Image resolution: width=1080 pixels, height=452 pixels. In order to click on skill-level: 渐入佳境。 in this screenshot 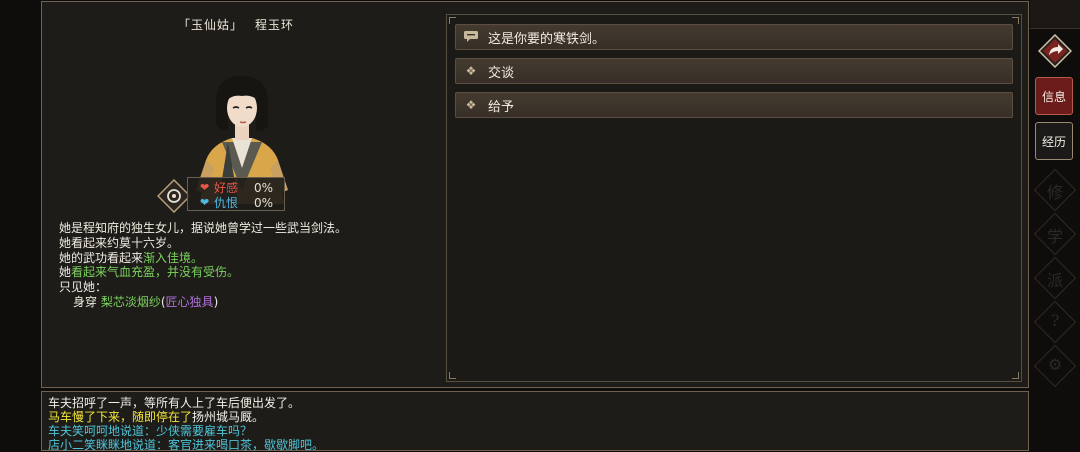, I will do `click(173, 257)`.